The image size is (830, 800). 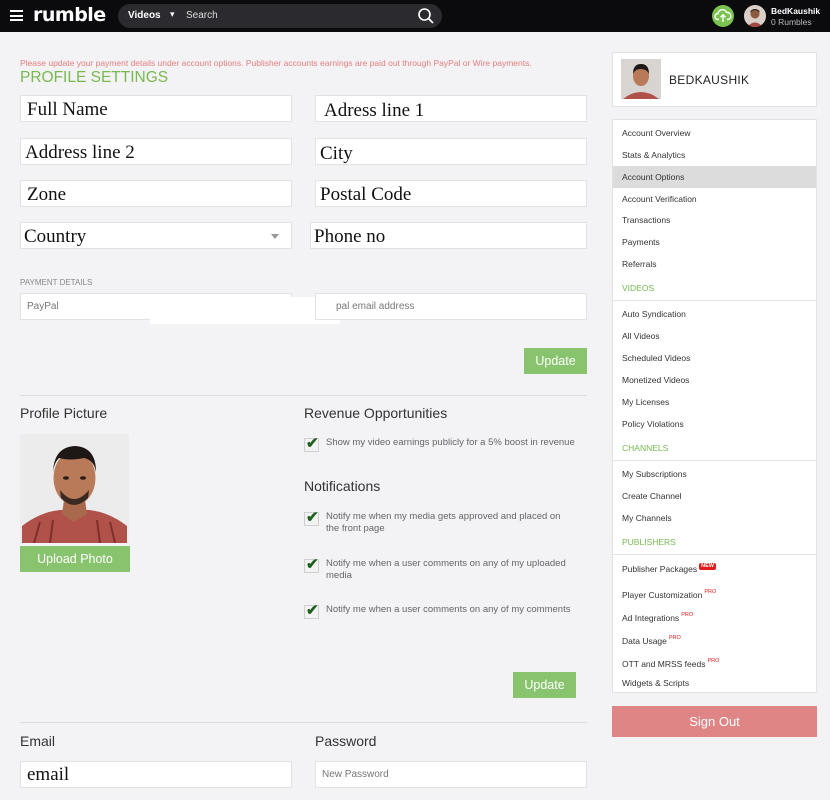 What do you see at coordinates (342, 486) in the screenshot?
I see `notifications-title: Notifications` at bounding box center [342, 486].